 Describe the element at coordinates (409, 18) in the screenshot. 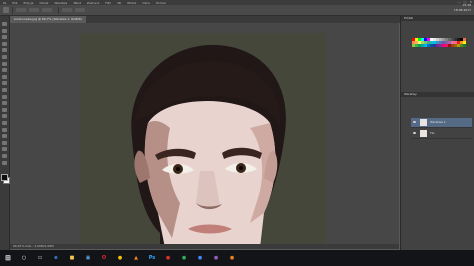

I see `swatches-panel-title: Próbki` at that location.